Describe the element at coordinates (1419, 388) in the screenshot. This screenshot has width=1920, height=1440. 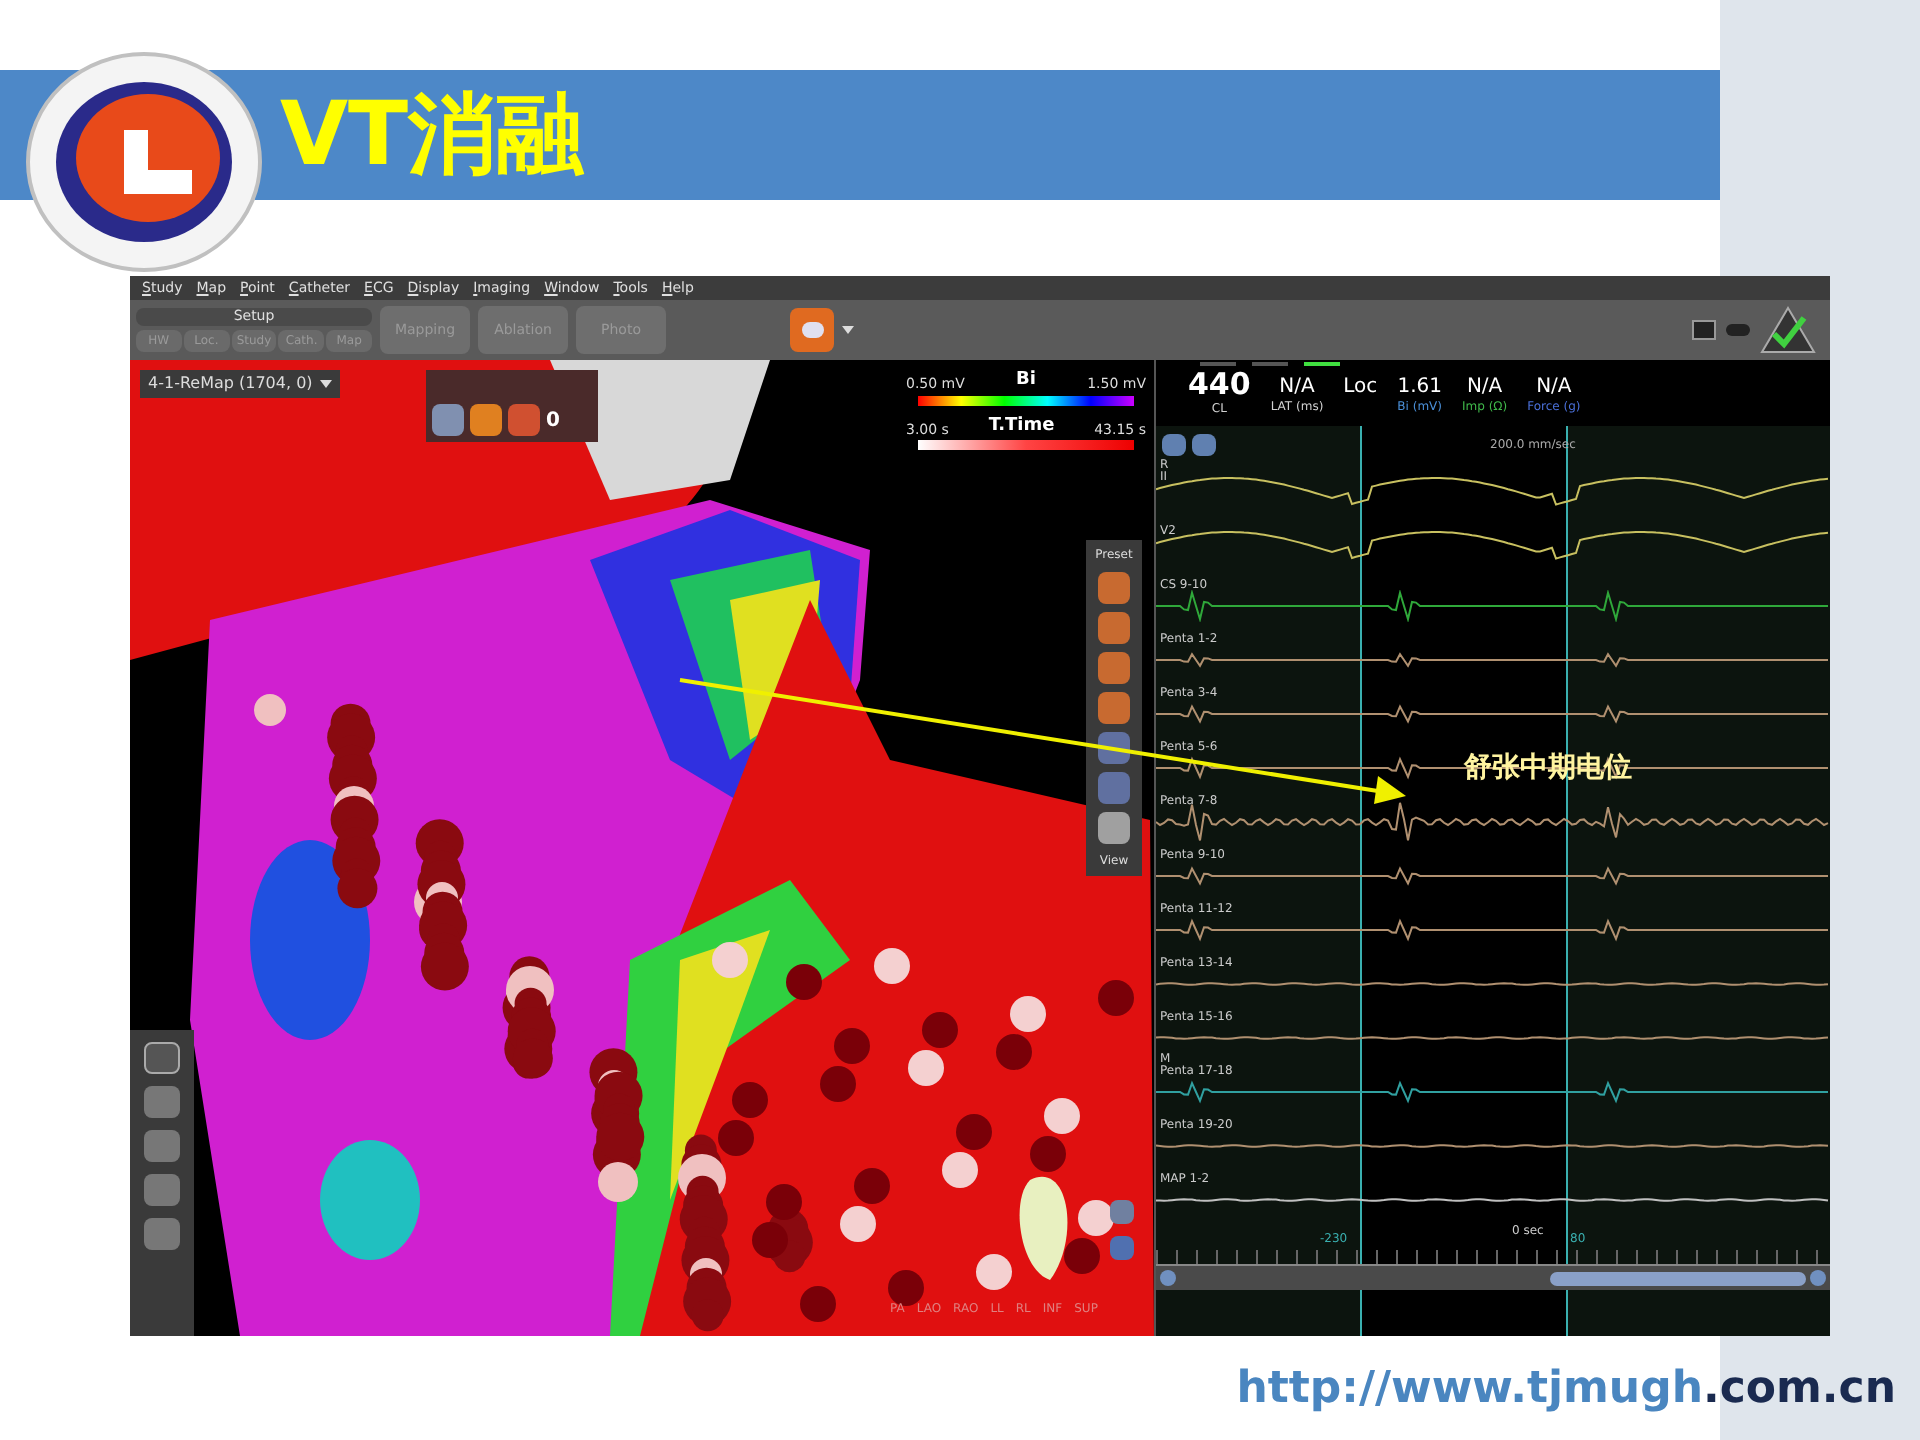
I see `reading-value: 1.61` at that location.